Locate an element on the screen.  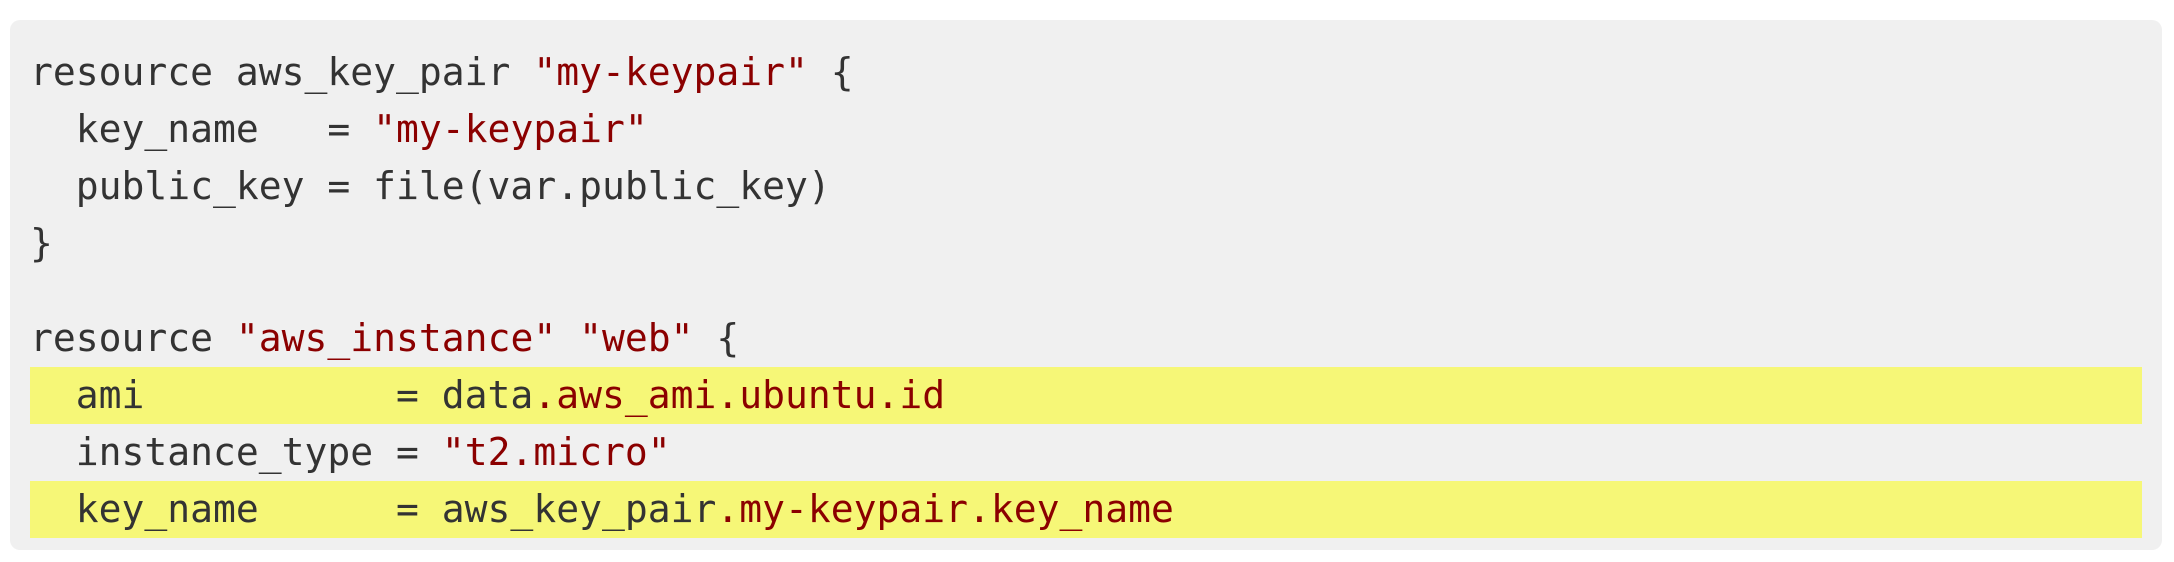
string-token: "aws_instance" is located at coordinates (396, 338).